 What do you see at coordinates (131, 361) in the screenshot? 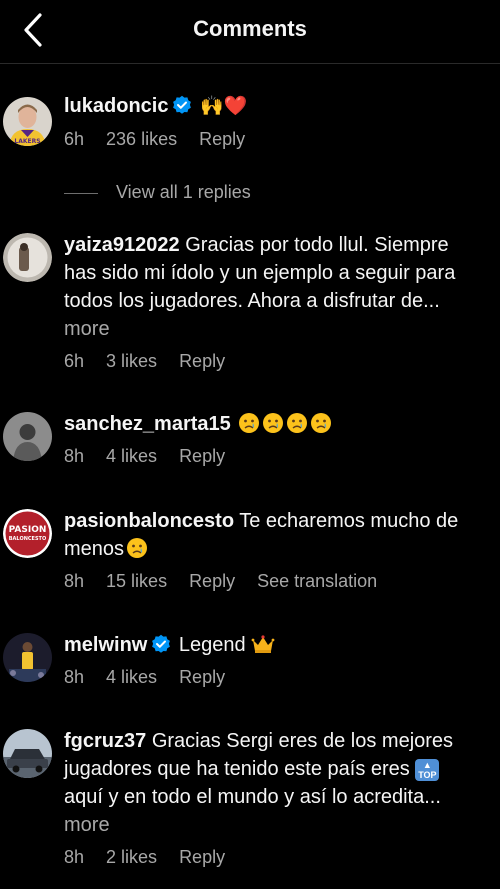
I see `likes-count: 3 likes` at bounding box center [131, 361].